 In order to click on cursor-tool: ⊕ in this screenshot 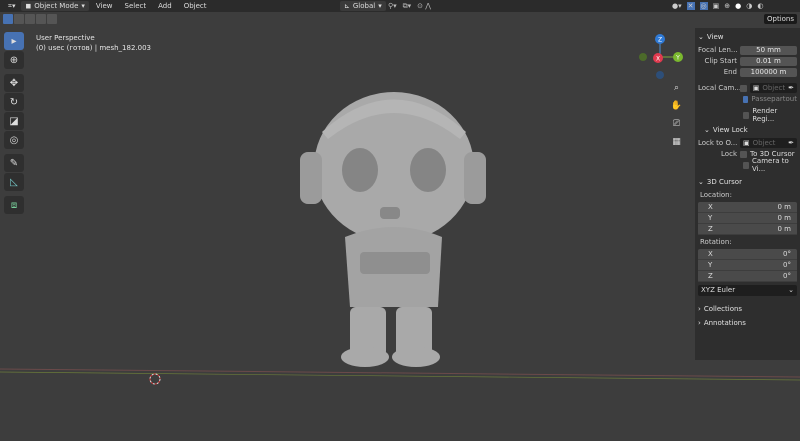, I will do `click(14, 60)`.